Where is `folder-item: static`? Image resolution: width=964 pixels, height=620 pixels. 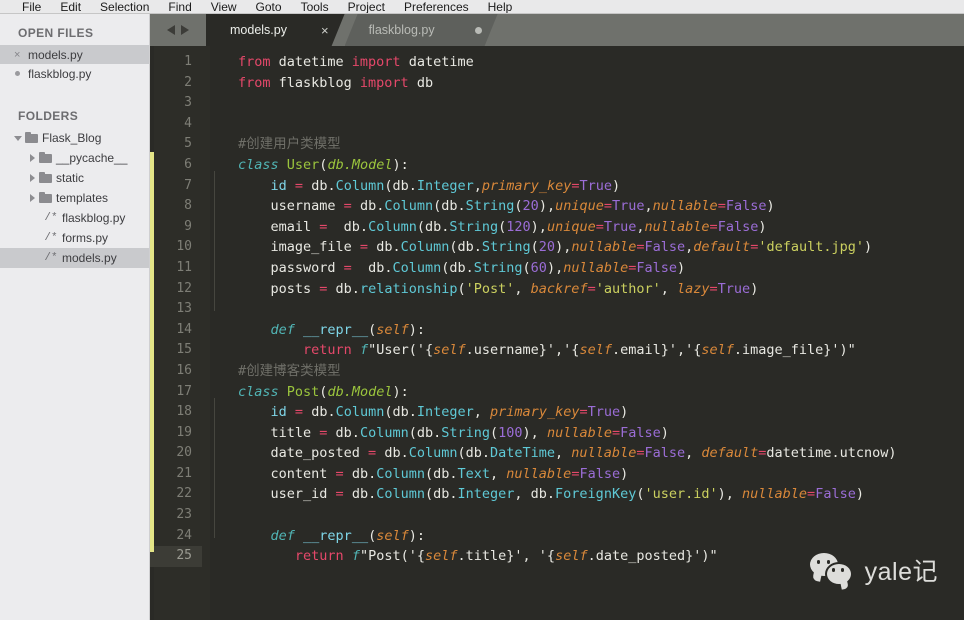 folder-item: static is located at coordinates (74, 178).